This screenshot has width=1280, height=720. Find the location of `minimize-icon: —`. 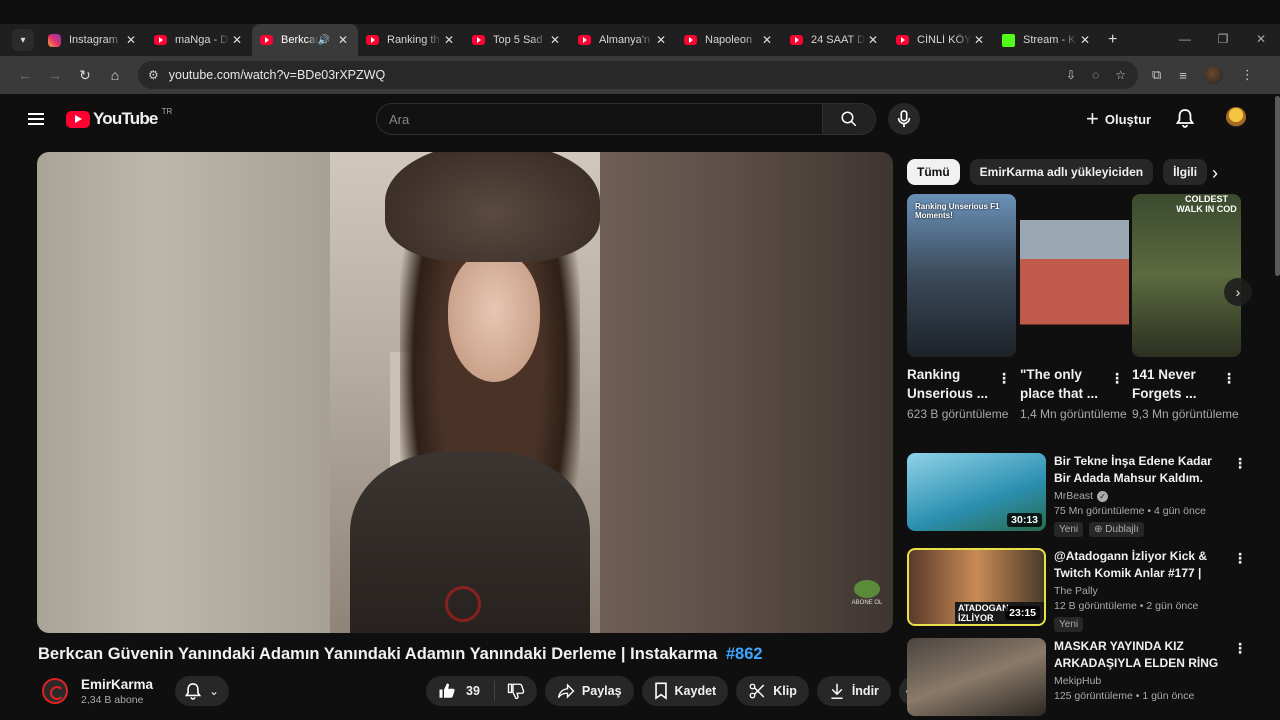

minimize-icon: — is located at coordinates (1185, 40).